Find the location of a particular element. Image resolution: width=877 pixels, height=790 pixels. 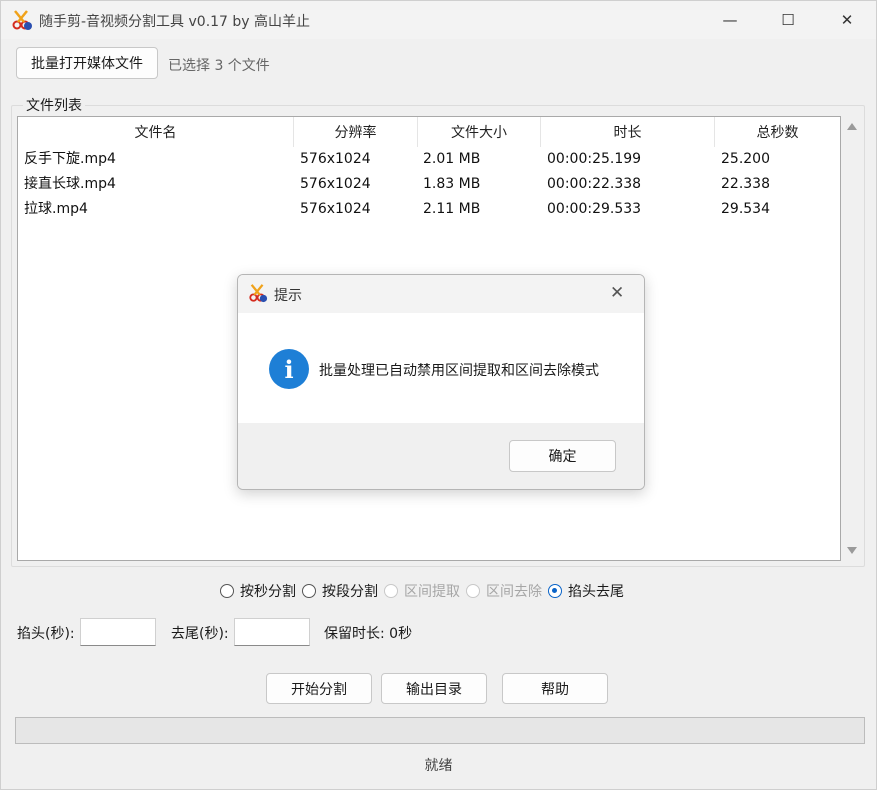

cell-filesize: 1.83 MB is located at coordinates (452, 184).